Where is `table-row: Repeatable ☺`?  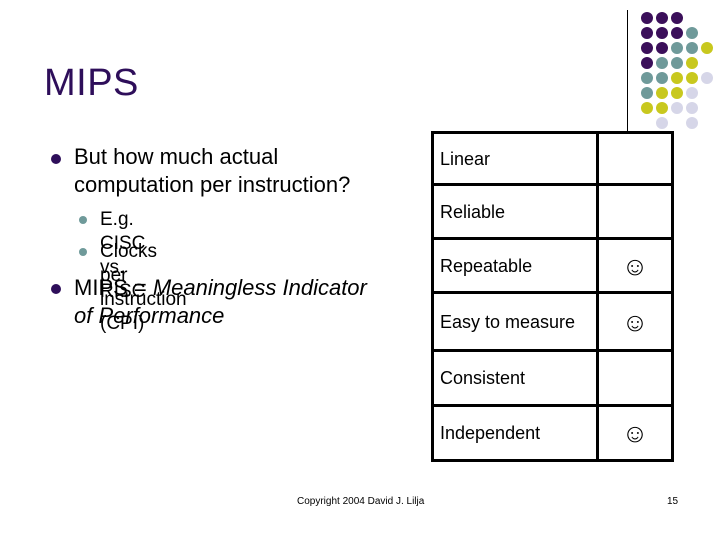 table-row: Repeatable ☺ is located at coordinates (552, 265).